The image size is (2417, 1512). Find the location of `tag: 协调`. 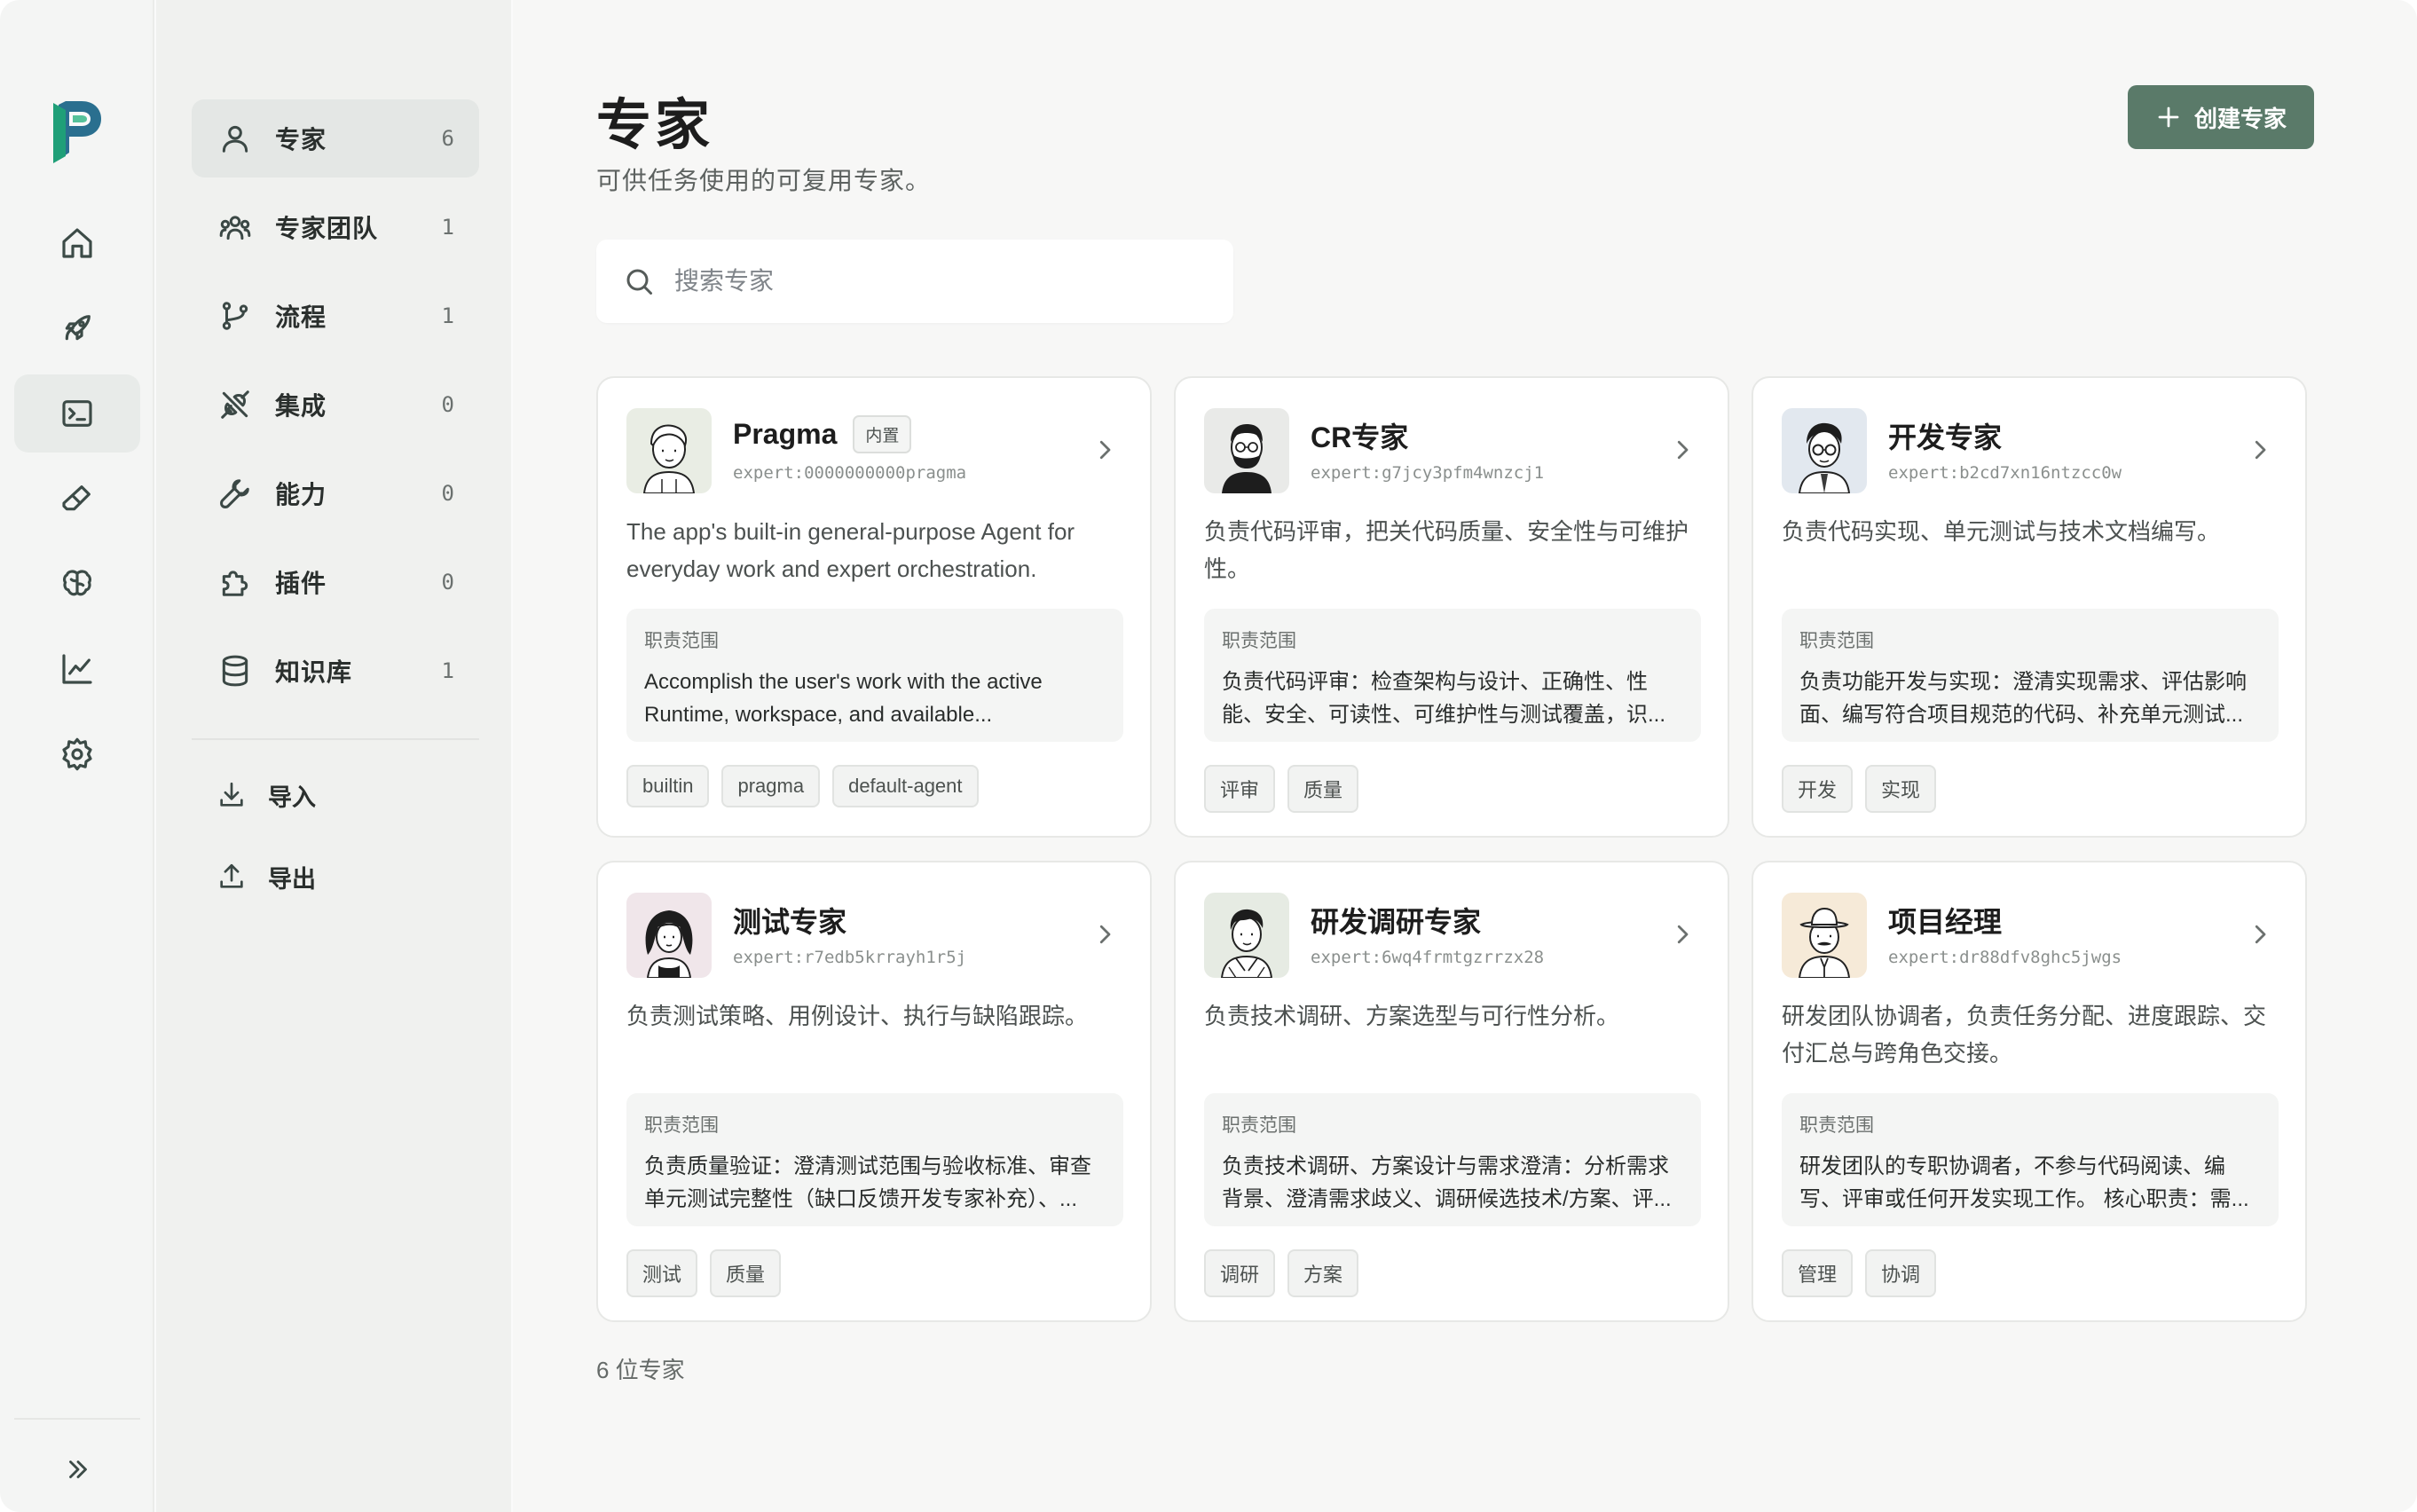

tag: 协调 is located at coordinates (1901, 1273).